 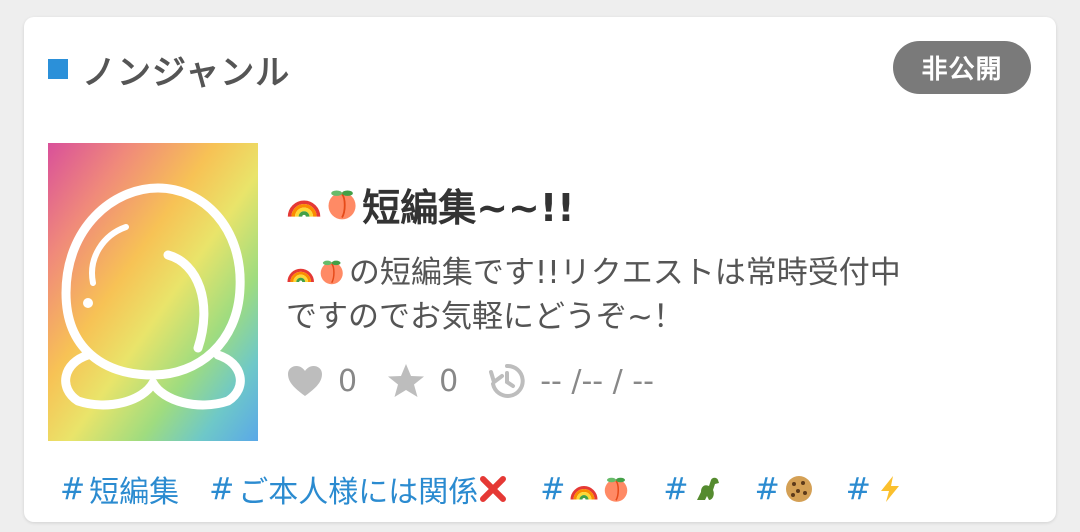 I want to click on description-line-1: の短編集です!!リクエストは常時受付中, so click(x=661, y=273).